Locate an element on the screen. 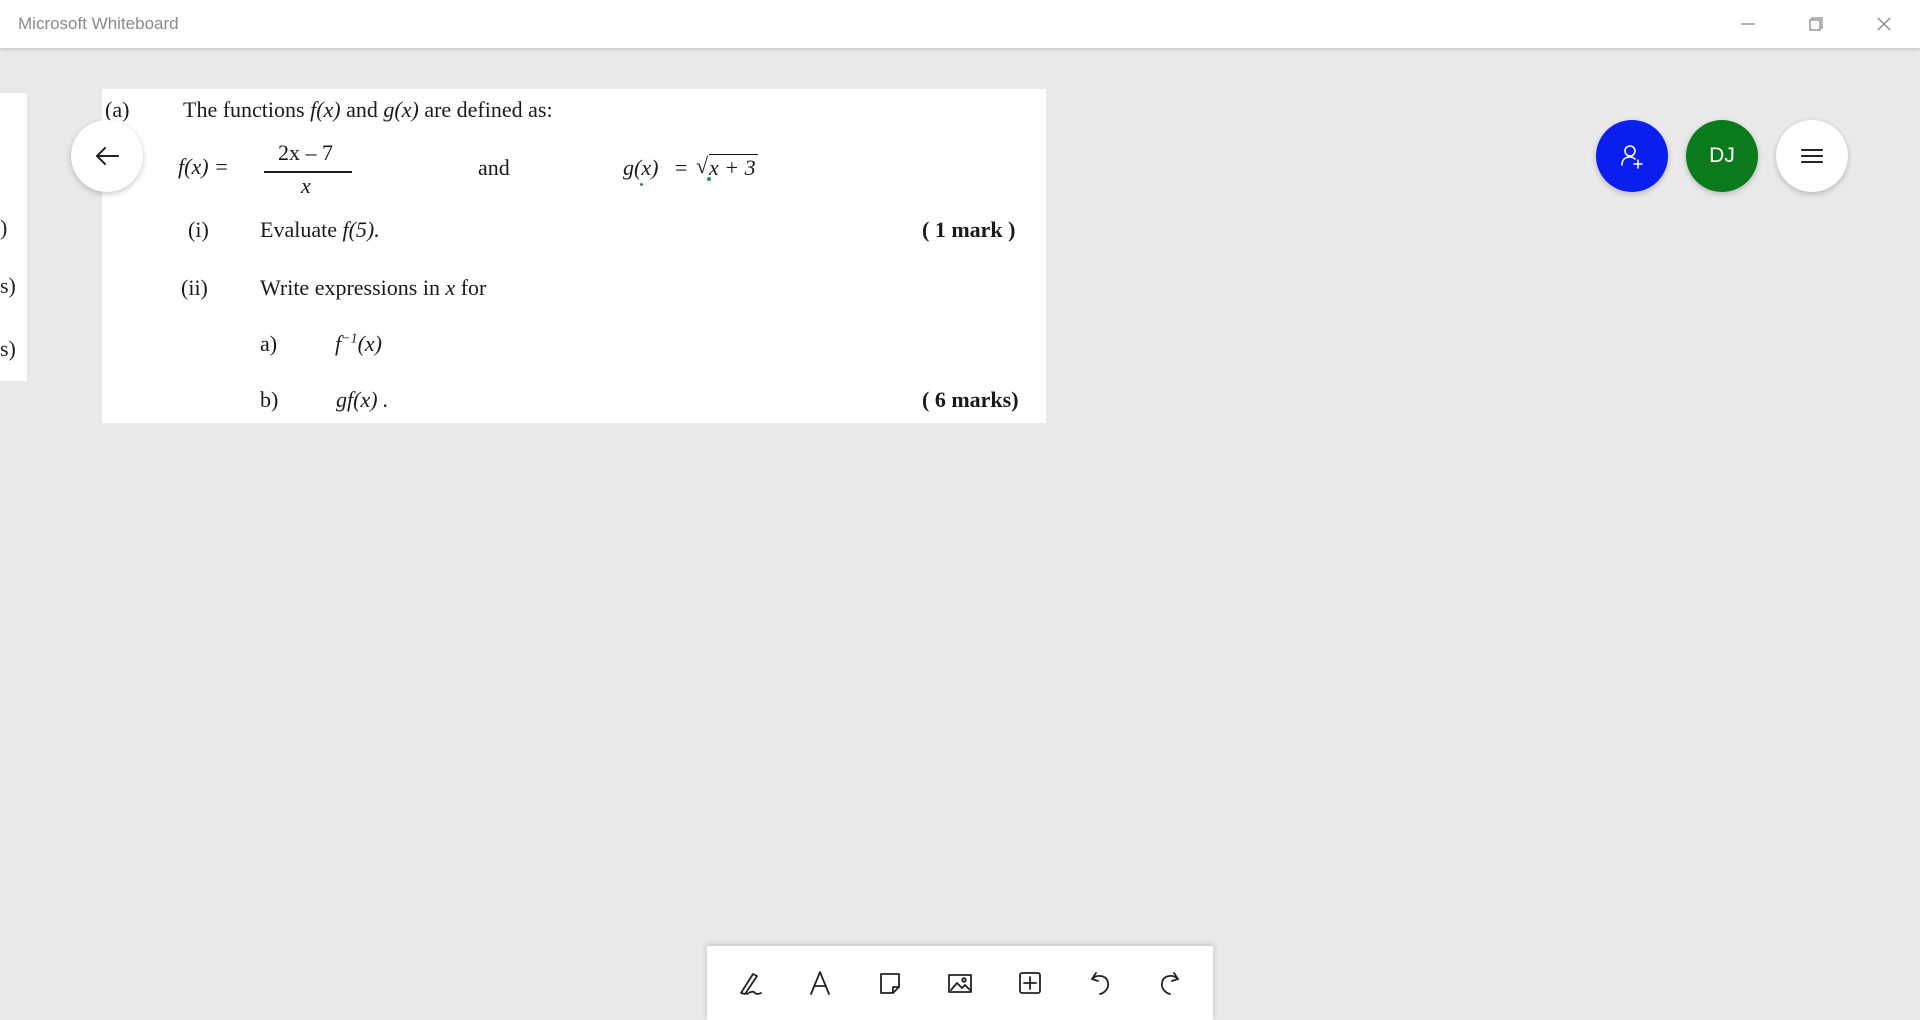 The image size is (1920, 1020). sticky-note-icon is located at coordinates (890, 983).